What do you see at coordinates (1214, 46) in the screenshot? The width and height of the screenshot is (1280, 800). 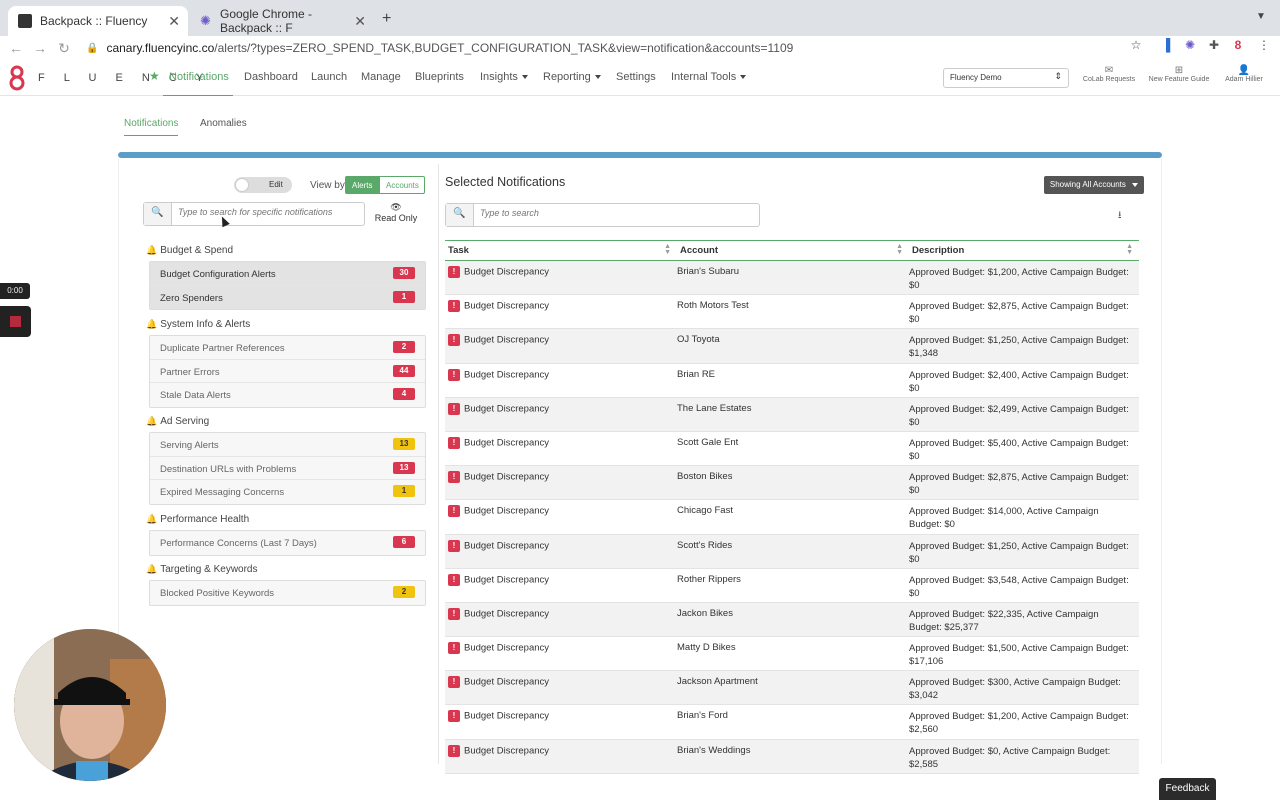 I see `puzzle-icon: ✚` at bounding box center [1214, 46].